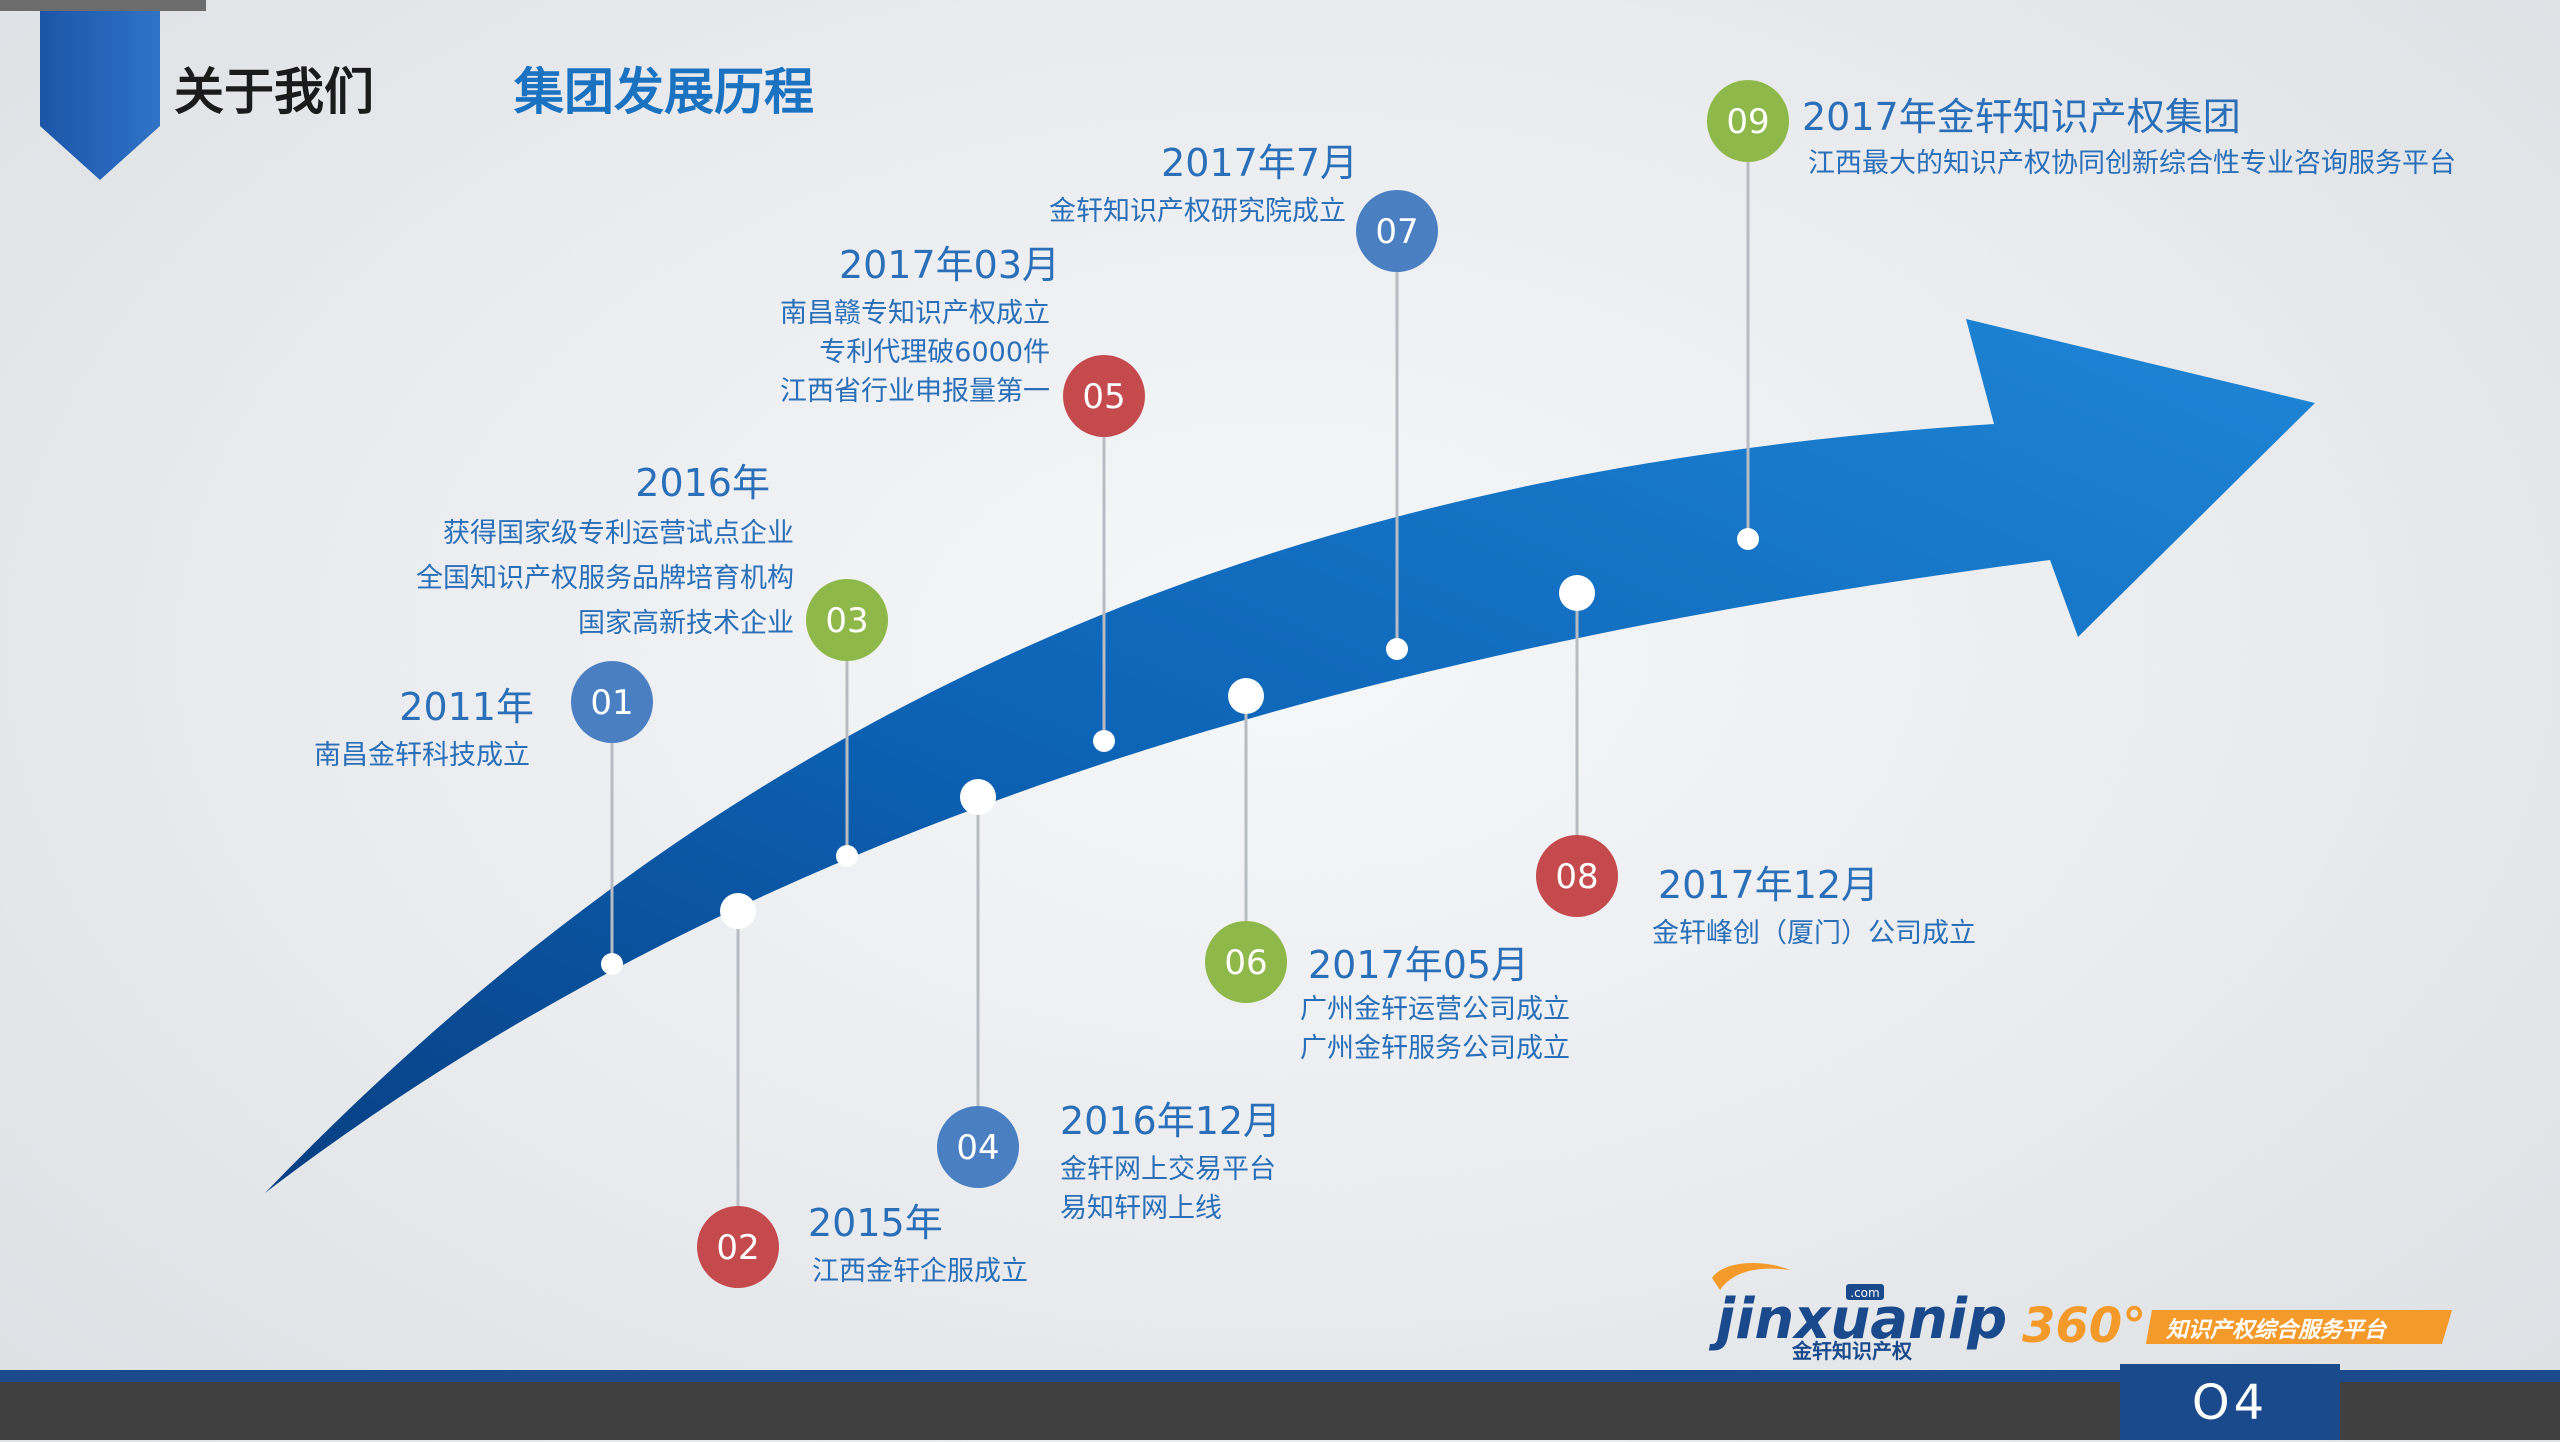 Image resolution: width=2560 pixels, height=1442 pixels. What do you see at coordinates (664, 92) in the screenshot?
I see `section-title: 集团发展历程` at bounding box center [664, 92].